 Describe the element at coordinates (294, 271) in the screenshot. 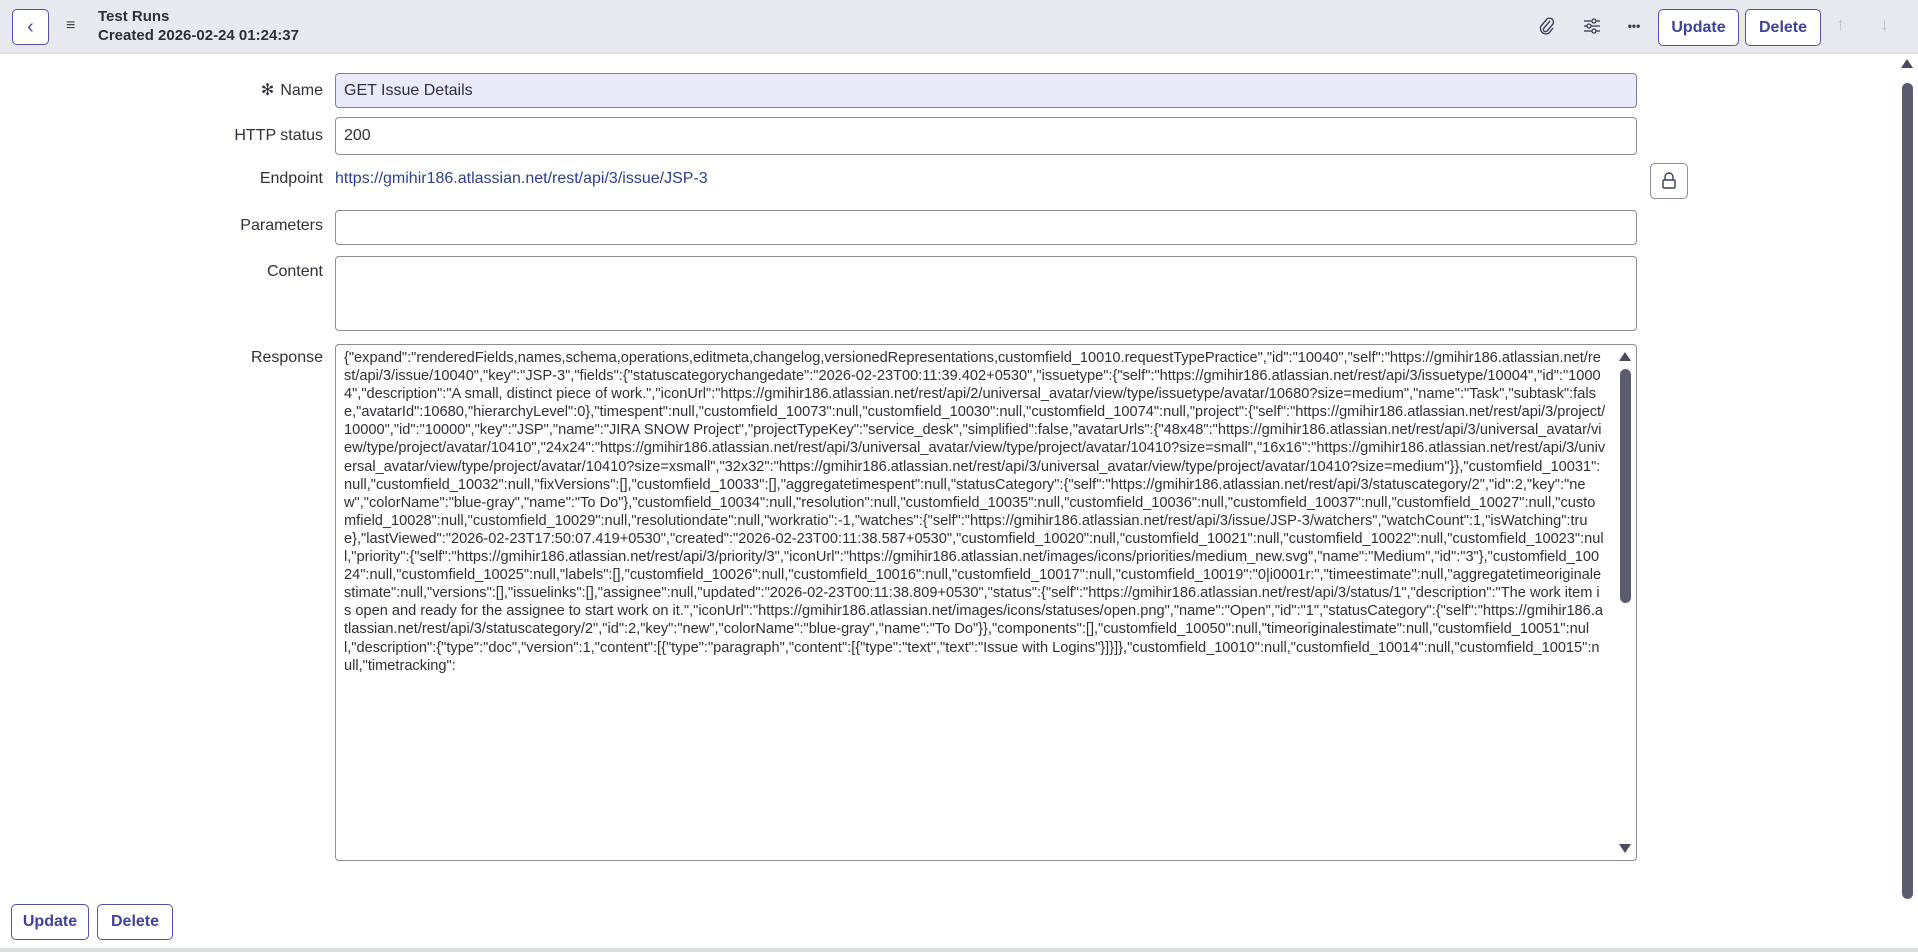

I see `content-label: Content` at that location.